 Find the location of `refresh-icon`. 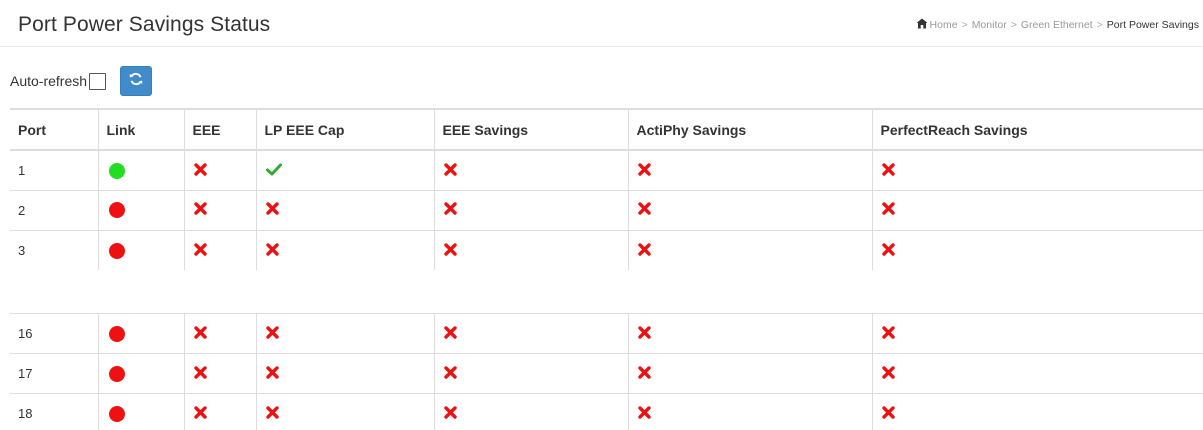

refresh-icon is located at coordinates (136, 81).